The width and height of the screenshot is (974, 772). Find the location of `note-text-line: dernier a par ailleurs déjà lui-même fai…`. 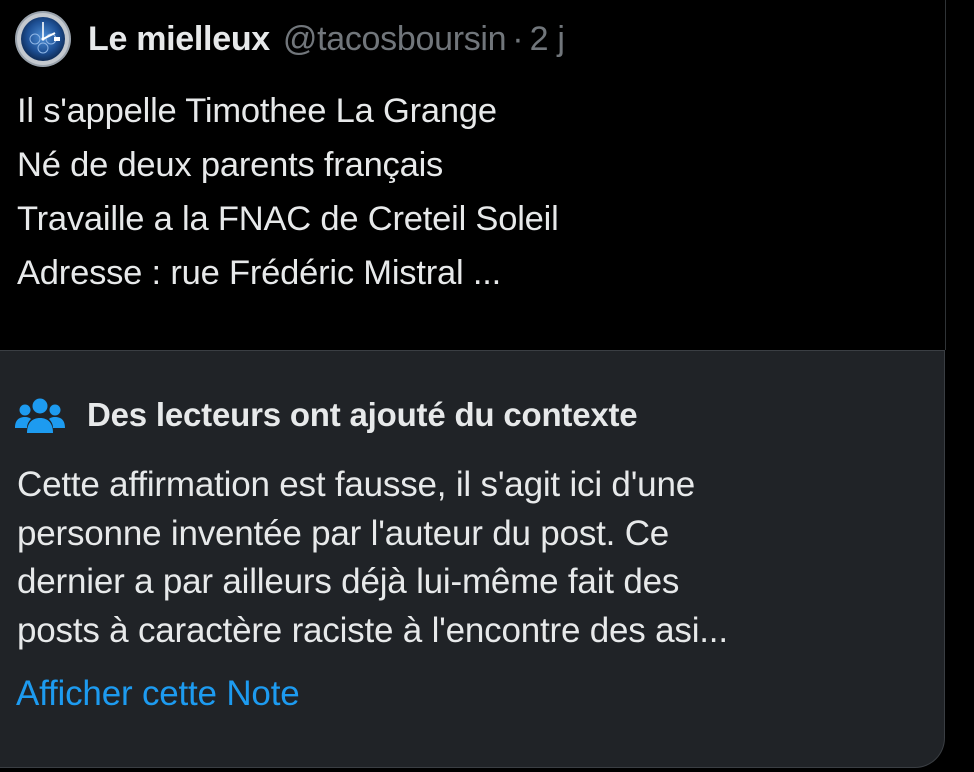

note-text-line: dernier a par ailleurs déjà lui-même fai… is located at coordinates (348, 581).